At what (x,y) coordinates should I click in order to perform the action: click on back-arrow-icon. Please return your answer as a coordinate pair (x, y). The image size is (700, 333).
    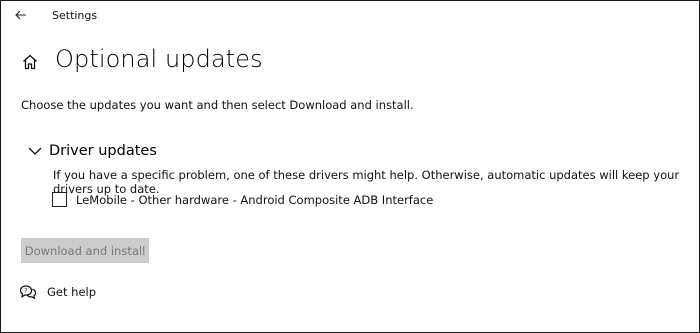
    Looking at the image, I should click on (20, 15).